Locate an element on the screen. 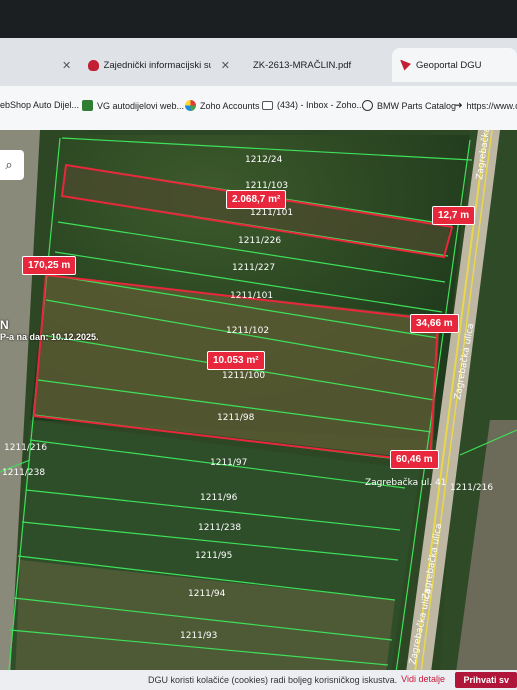  length-badge-mid-right: 34,66 m is located at coordinates (434, 323).